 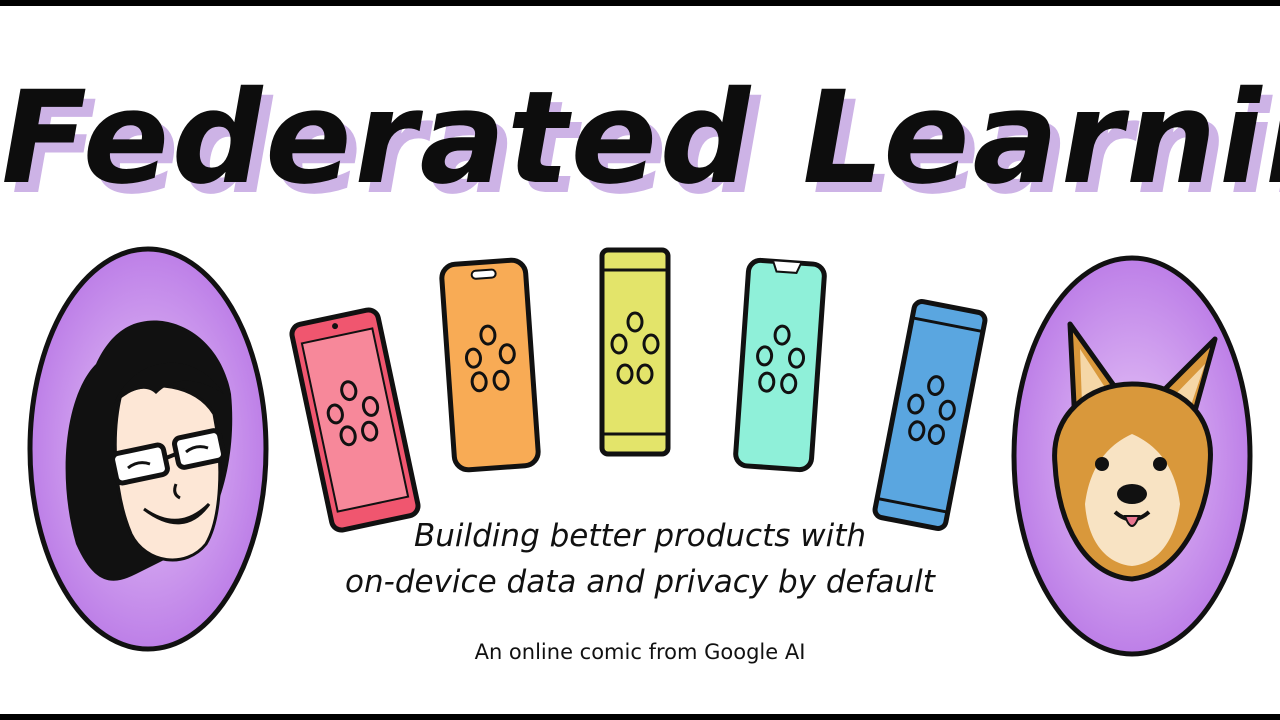 What do you see at coordinates (640, 652) in the screenshot?
I see `credit-text: An online comic from Google AI` at bounding box center [640, 652].